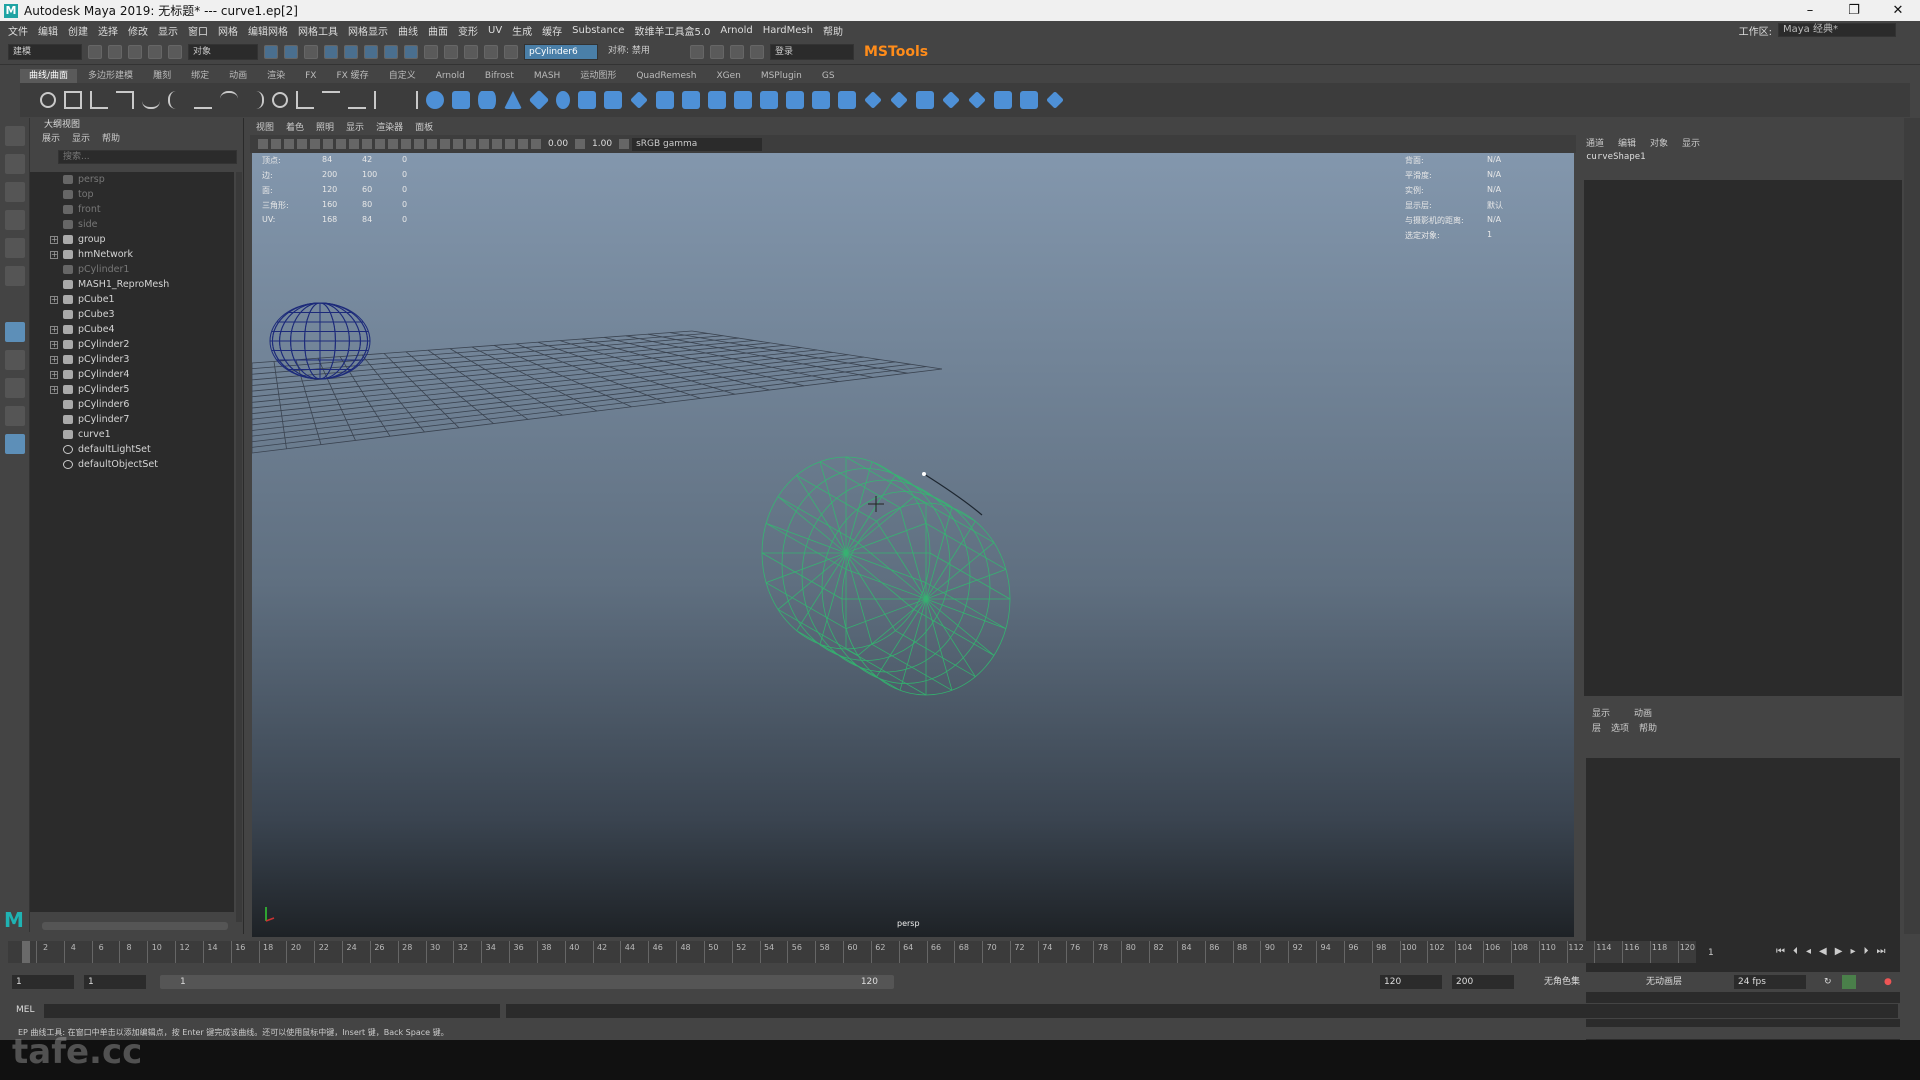 The image size is (1920, 1080). What do you see at coordinates (499, 76) in the screenshot?
I see `shelf-tab-bifrost: Bifrost` at bounding box center [499, 76].